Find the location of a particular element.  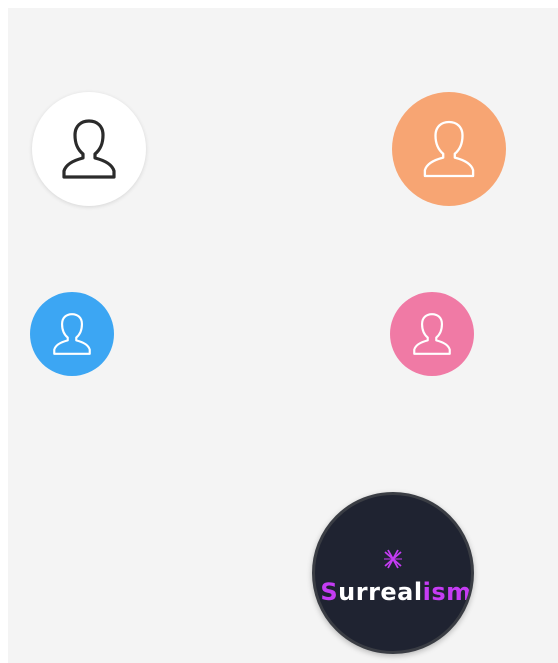

logo-text-middle: urreal is located at coordinates (380, 592).